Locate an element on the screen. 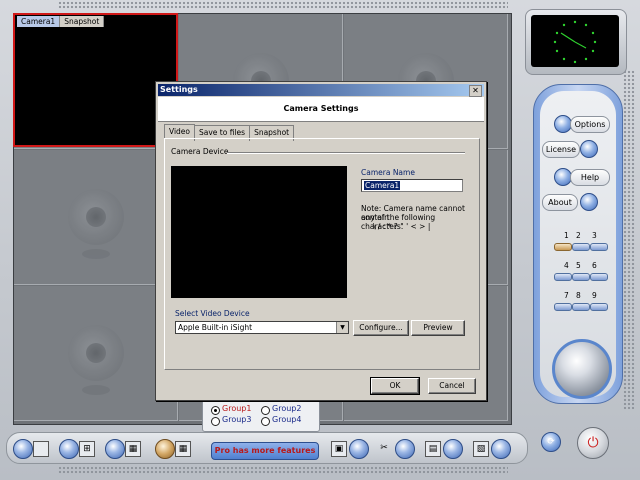  camera-device-label: Camera Device is located at coordinates (200, 151).